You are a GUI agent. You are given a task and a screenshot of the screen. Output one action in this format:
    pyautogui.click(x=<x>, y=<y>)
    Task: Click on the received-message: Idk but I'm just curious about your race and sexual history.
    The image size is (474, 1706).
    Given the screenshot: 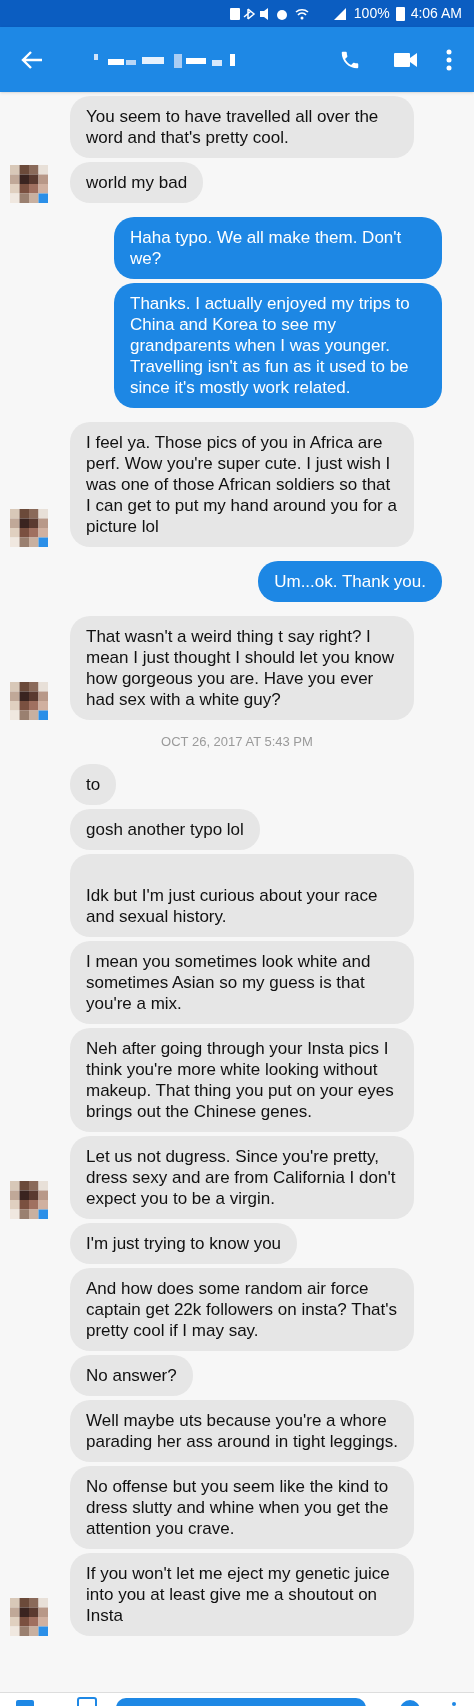 What is the action you would take?
    pyautogui.click(x=242, y=895)
    